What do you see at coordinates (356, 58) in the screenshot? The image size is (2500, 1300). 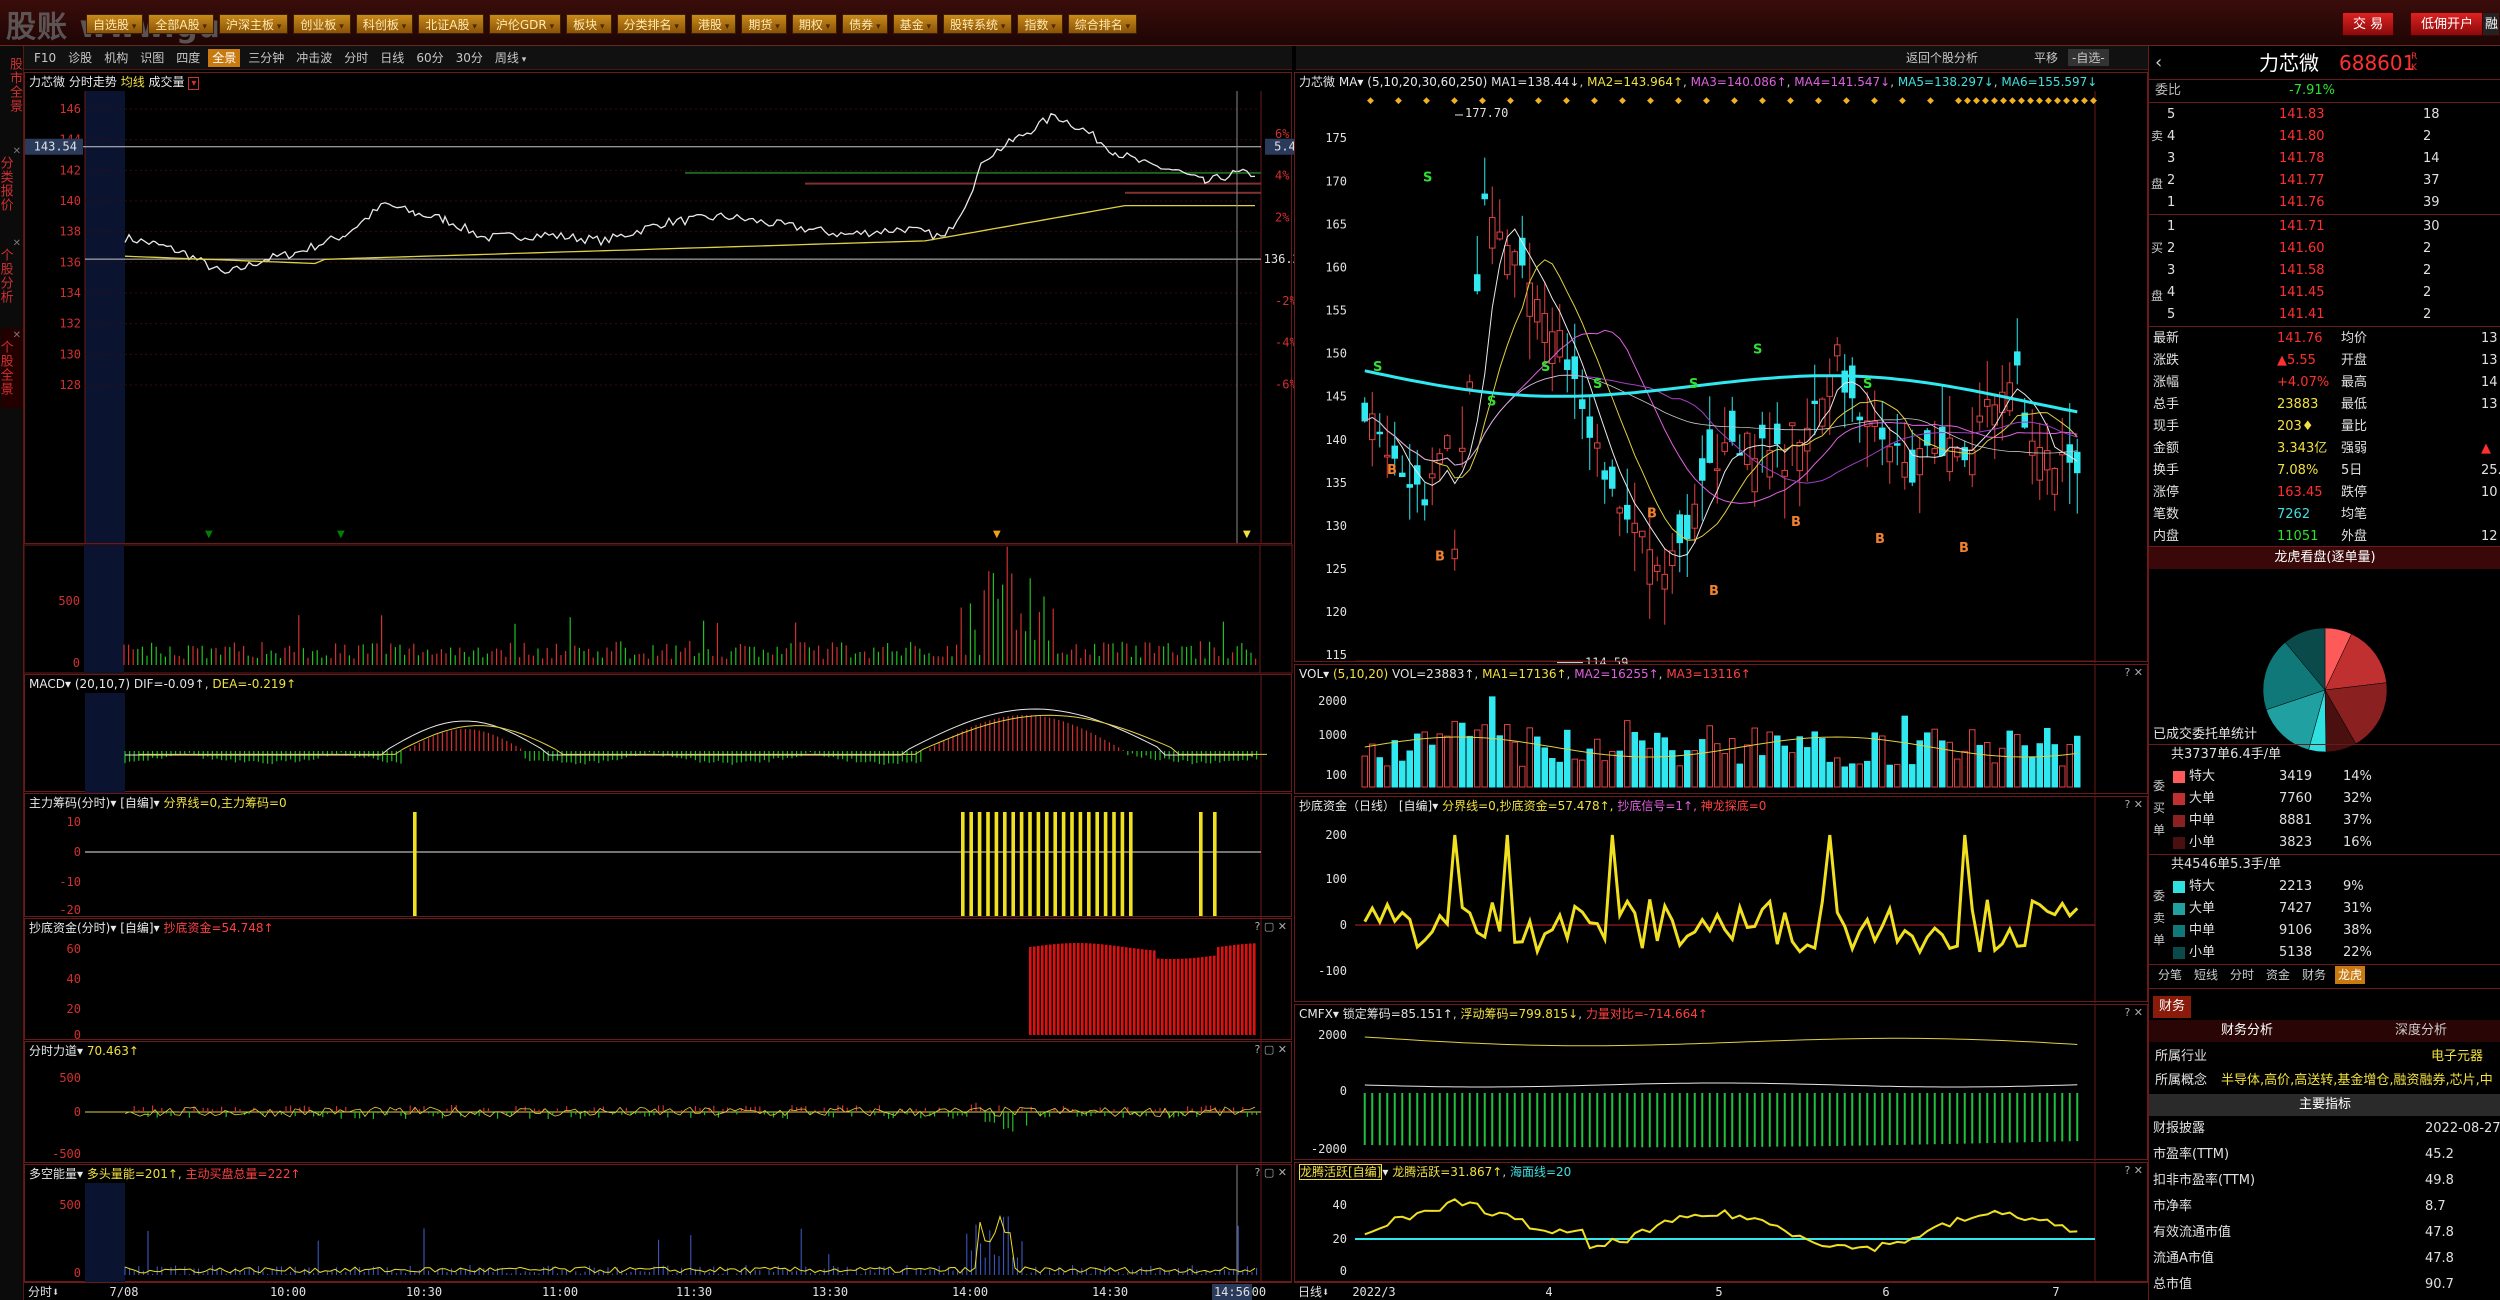 I see `toolbar-item: 分时` at bounding box center [356, 58].